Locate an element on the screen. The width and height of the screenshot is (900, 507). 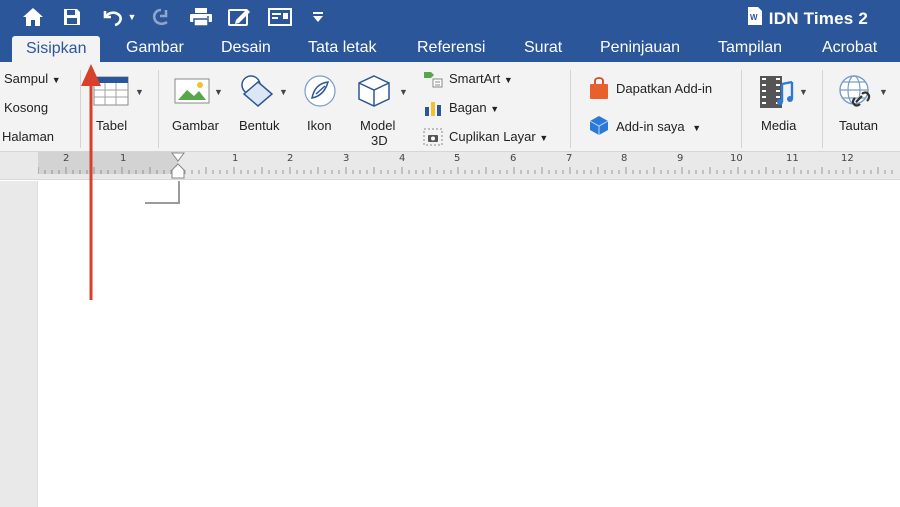
link-button-label: Tautan is located at coordinates (858, 125).